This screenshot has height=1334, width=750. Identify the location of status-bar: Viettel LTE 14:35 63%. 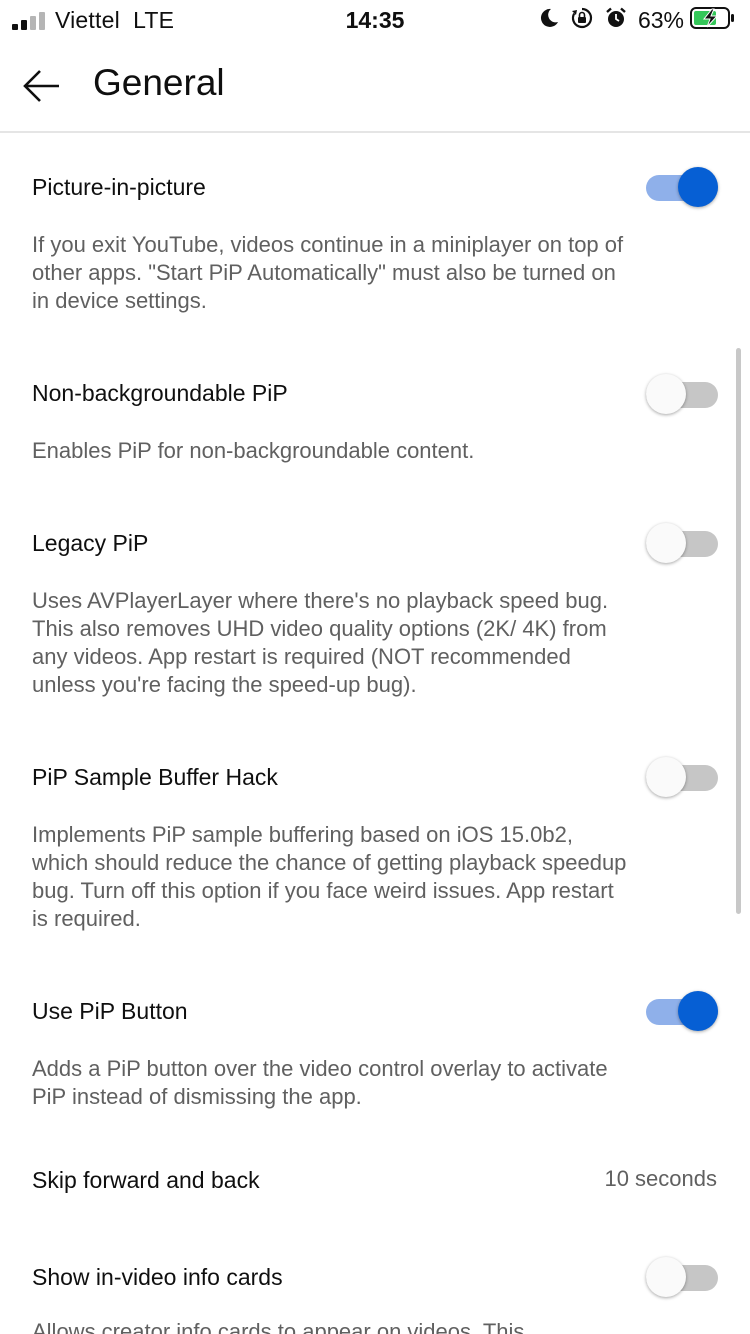
(375, 20).